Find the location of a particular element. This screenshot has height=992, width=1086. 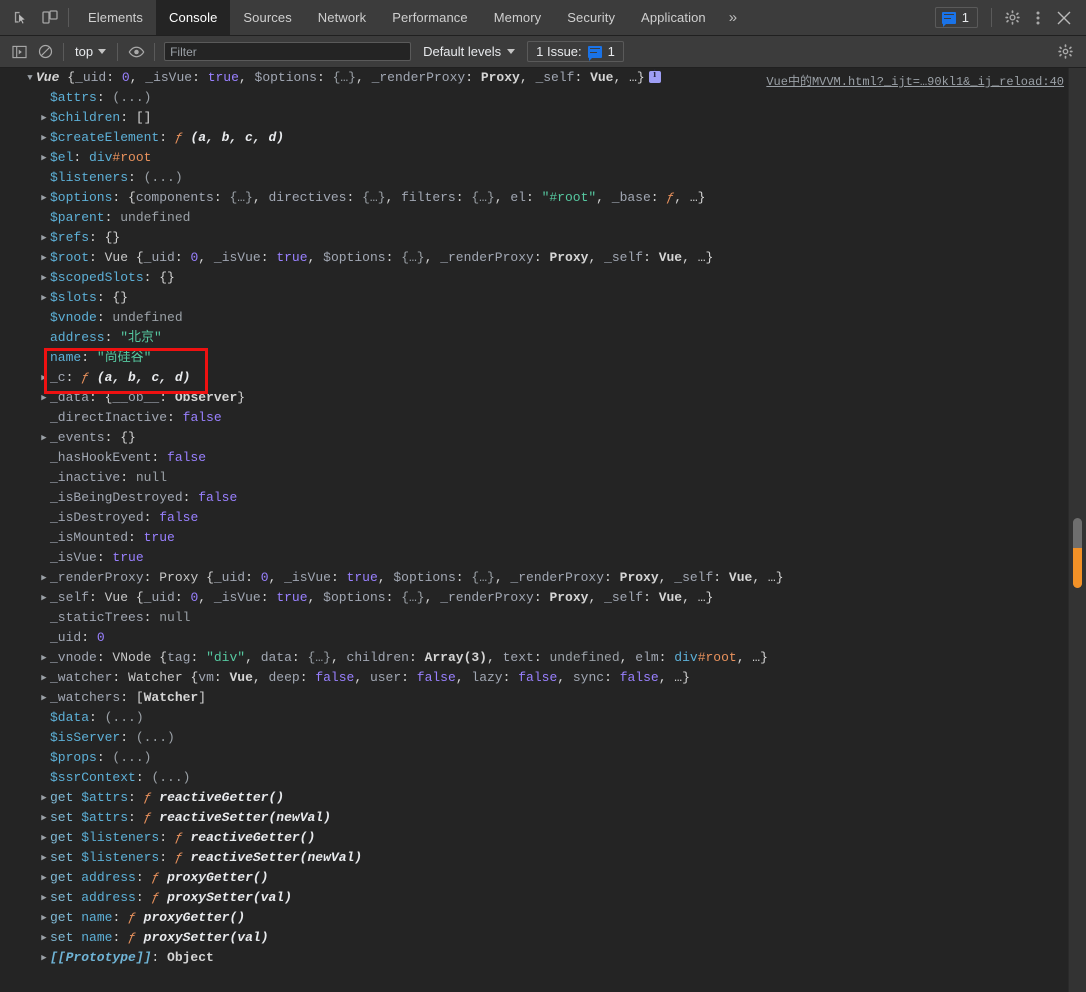

console-property-row: ▶$parent: undefined is located at coordinates (534, 218).